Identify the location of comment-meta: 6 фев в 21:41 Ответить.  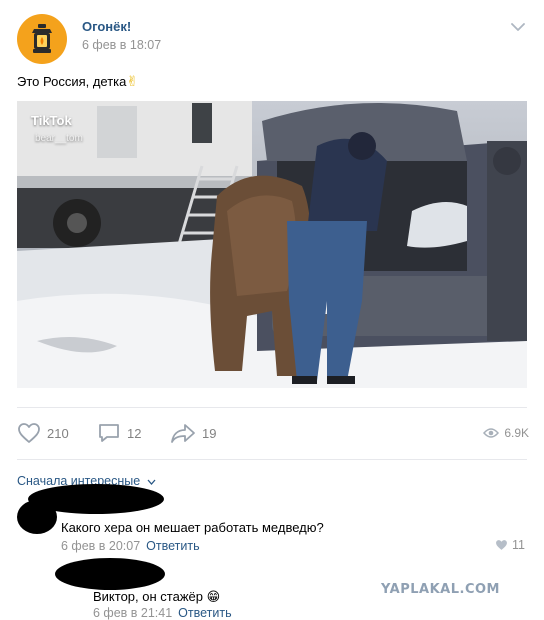
(162, 613).